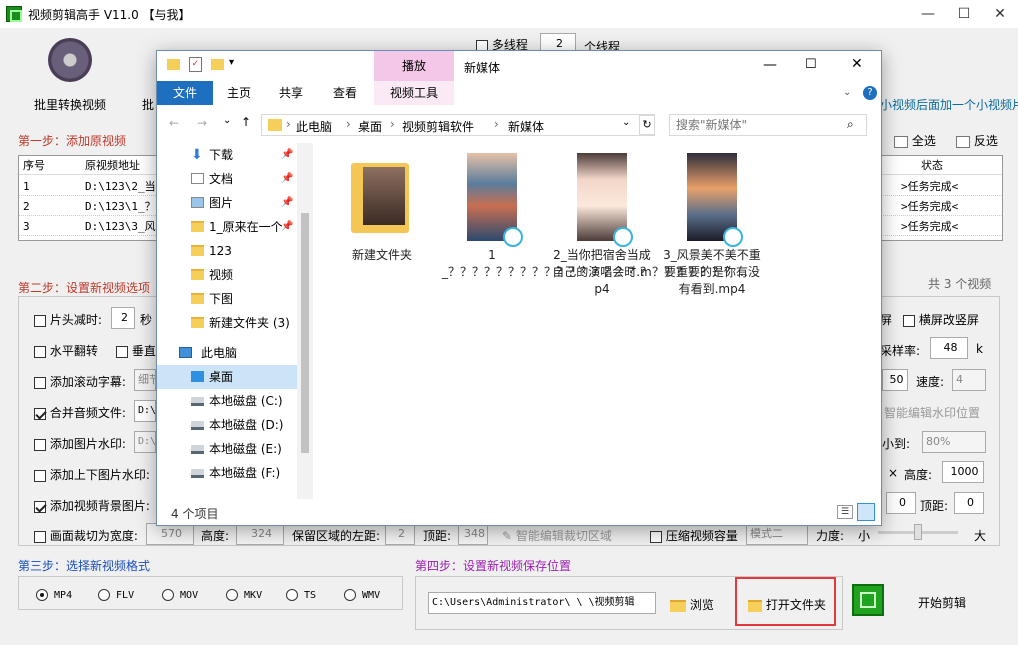 The height and width of the screenshot is (645, 1018). Describe the element at coordinates (40, 536) in the screenshot. I see `crop-checkbox` at that location.